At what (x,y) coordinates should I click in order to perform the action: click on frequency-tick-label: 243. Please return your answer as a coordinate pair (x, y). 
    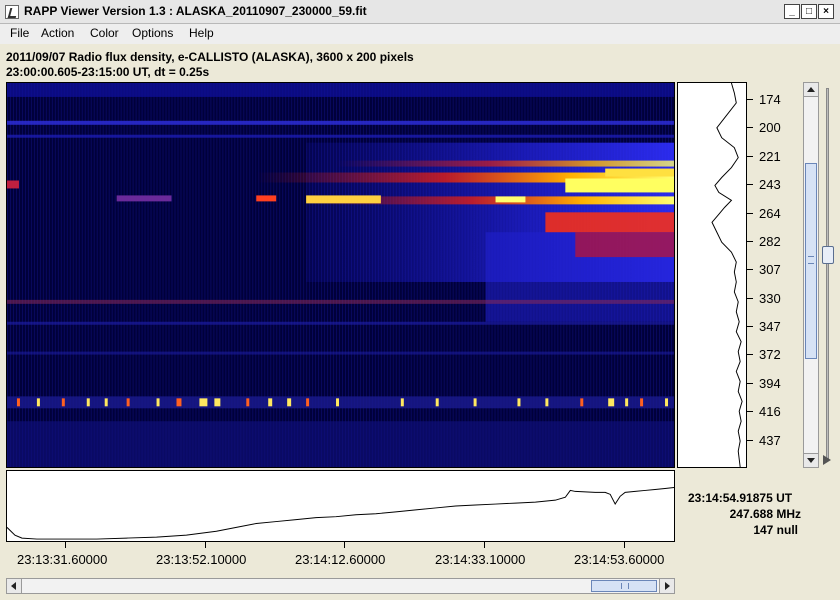
    Looking at the image, I should click on (770, 184).